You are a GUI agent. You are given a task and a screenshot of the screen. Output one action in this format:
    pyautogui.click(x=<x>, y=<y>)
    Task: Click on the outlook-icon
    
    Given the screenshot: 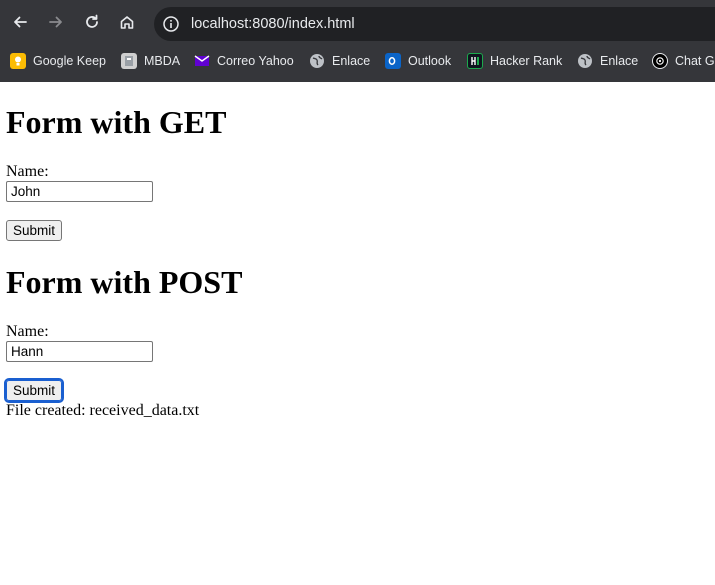 What is the action you would take?
    pyautogui.click(x=393, y=61)
    